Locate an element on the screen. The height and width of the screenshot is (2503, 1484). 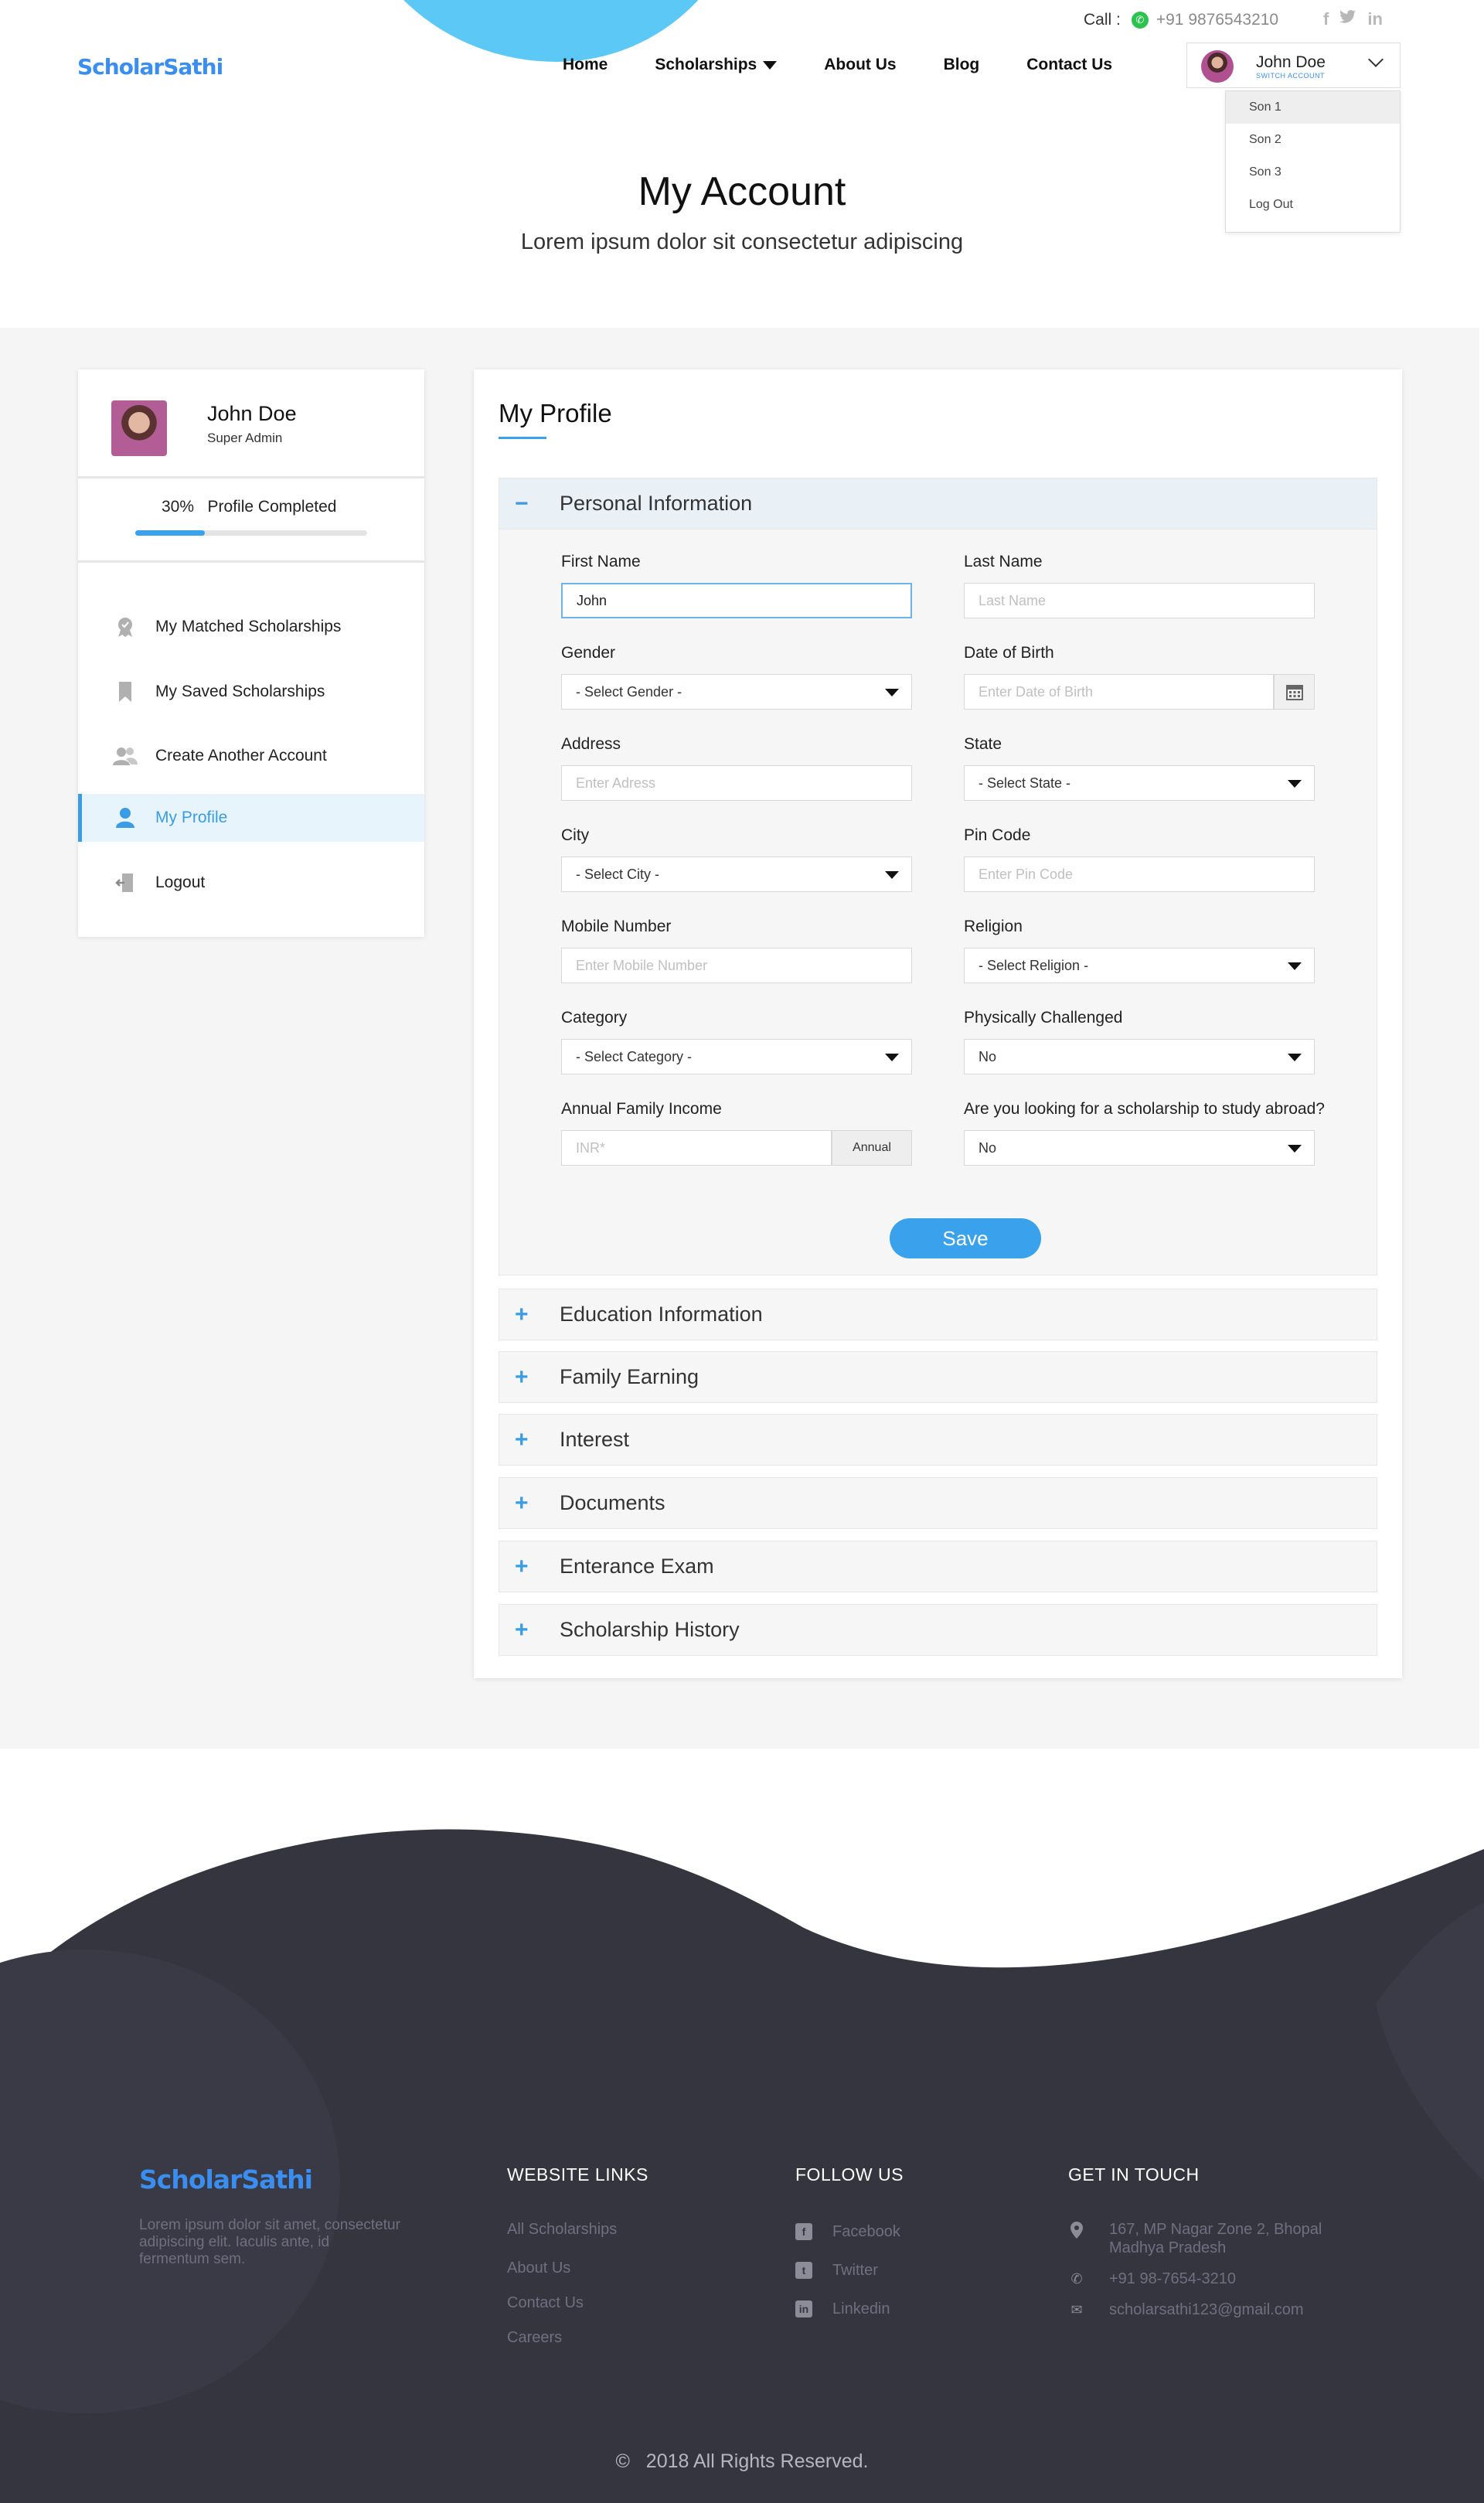
physically-challenged-select: No is located at coordinates (1139, 1056).